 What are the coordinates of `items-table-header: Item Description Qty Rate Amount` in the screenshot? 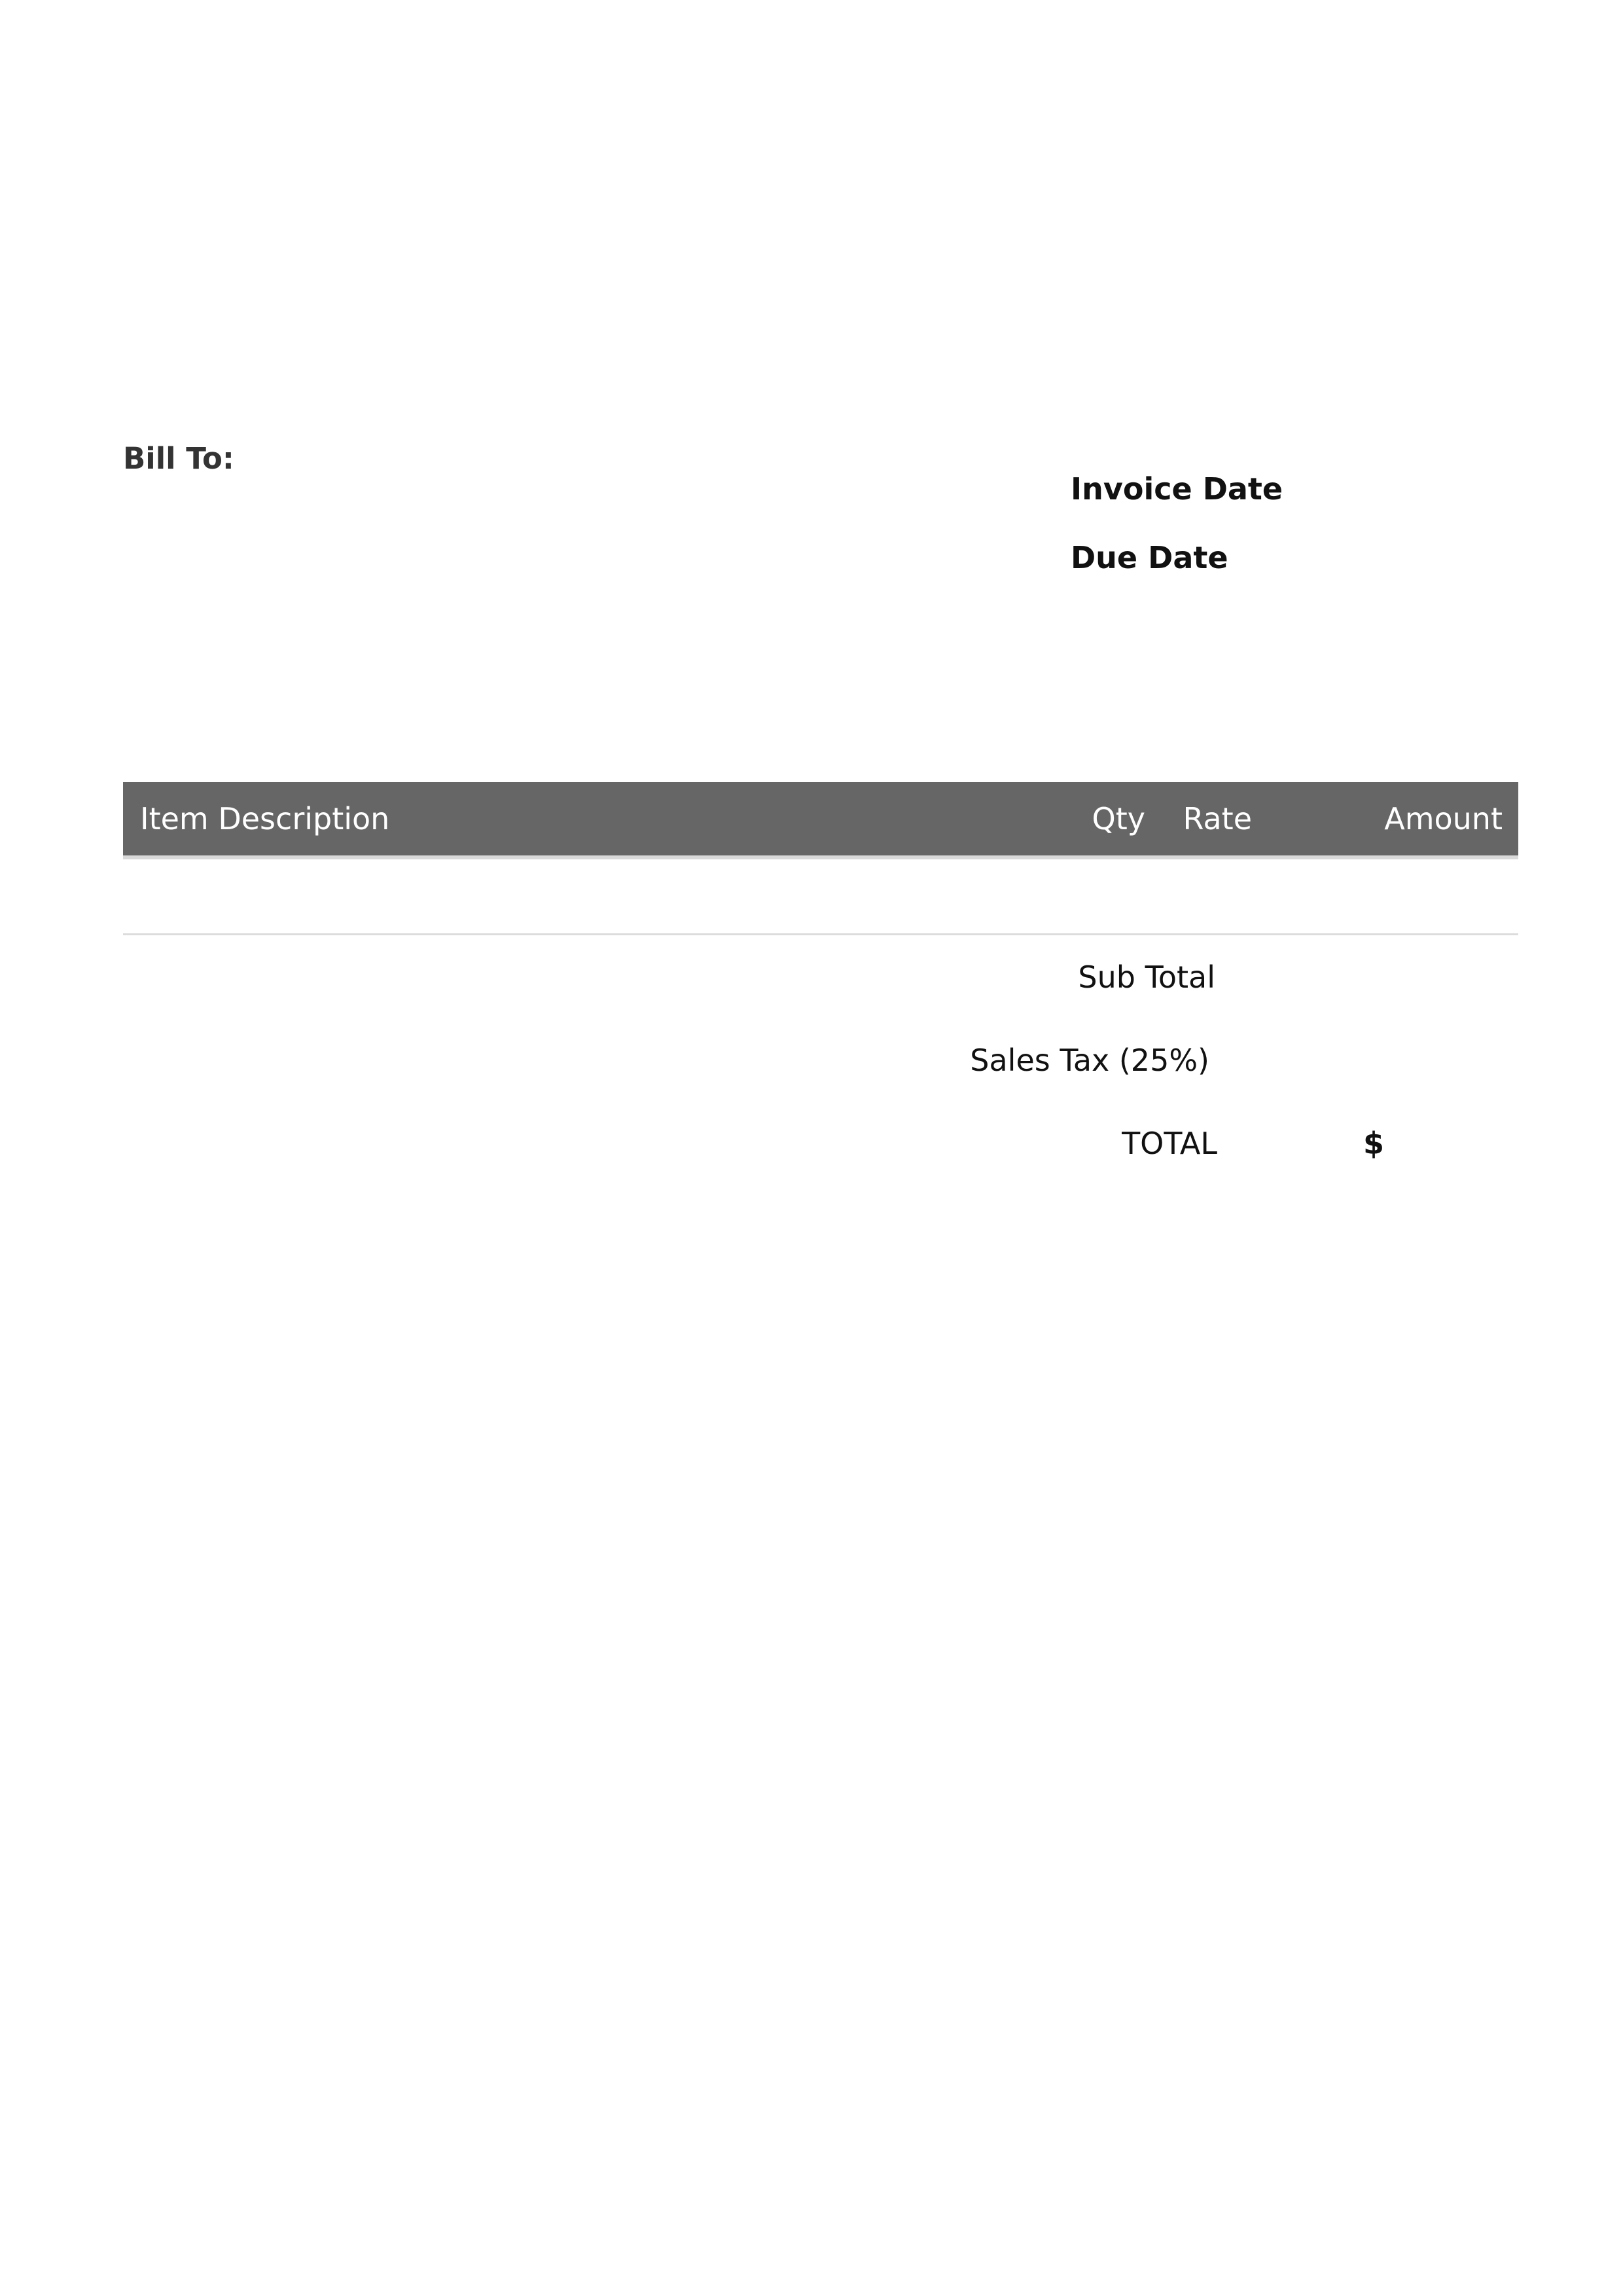 It's located at (820, 820).